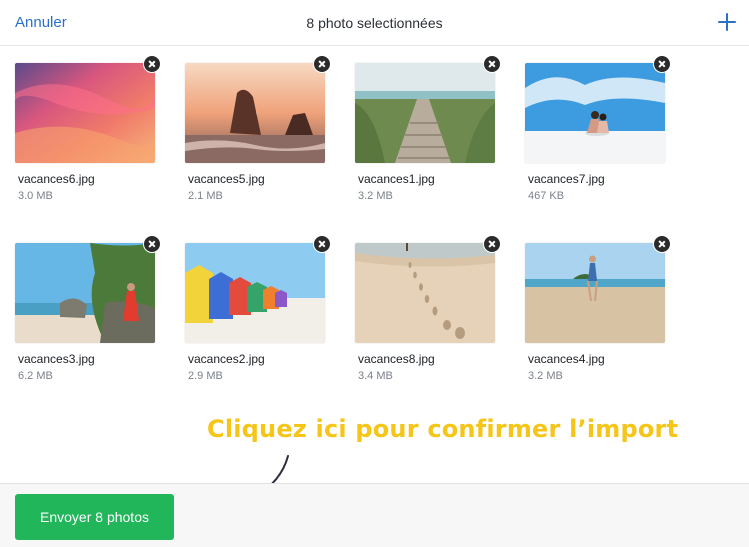 The height and width of the screenshot is (547, 749). Describe the element at coordinates (226, 359) in the screenshot. I see `photo-filename: vacances2.jpg` at that location.